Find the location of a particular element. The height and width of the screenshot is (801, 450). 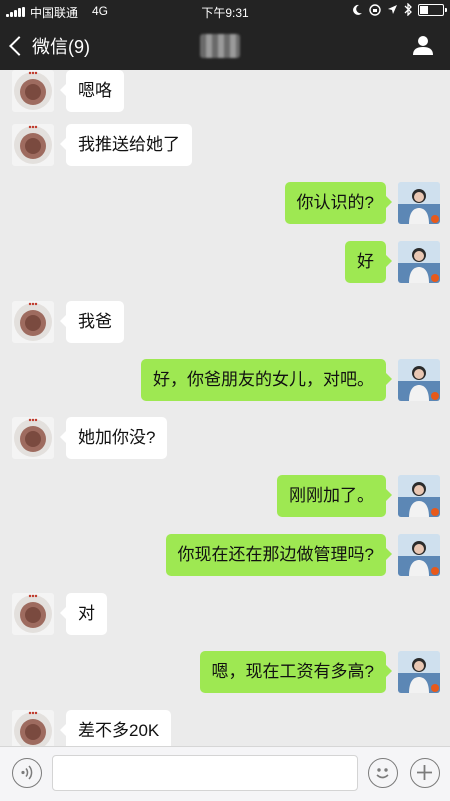

sent-message: 你现在还在那边做管理吗? is located at coordinates (225, 558).